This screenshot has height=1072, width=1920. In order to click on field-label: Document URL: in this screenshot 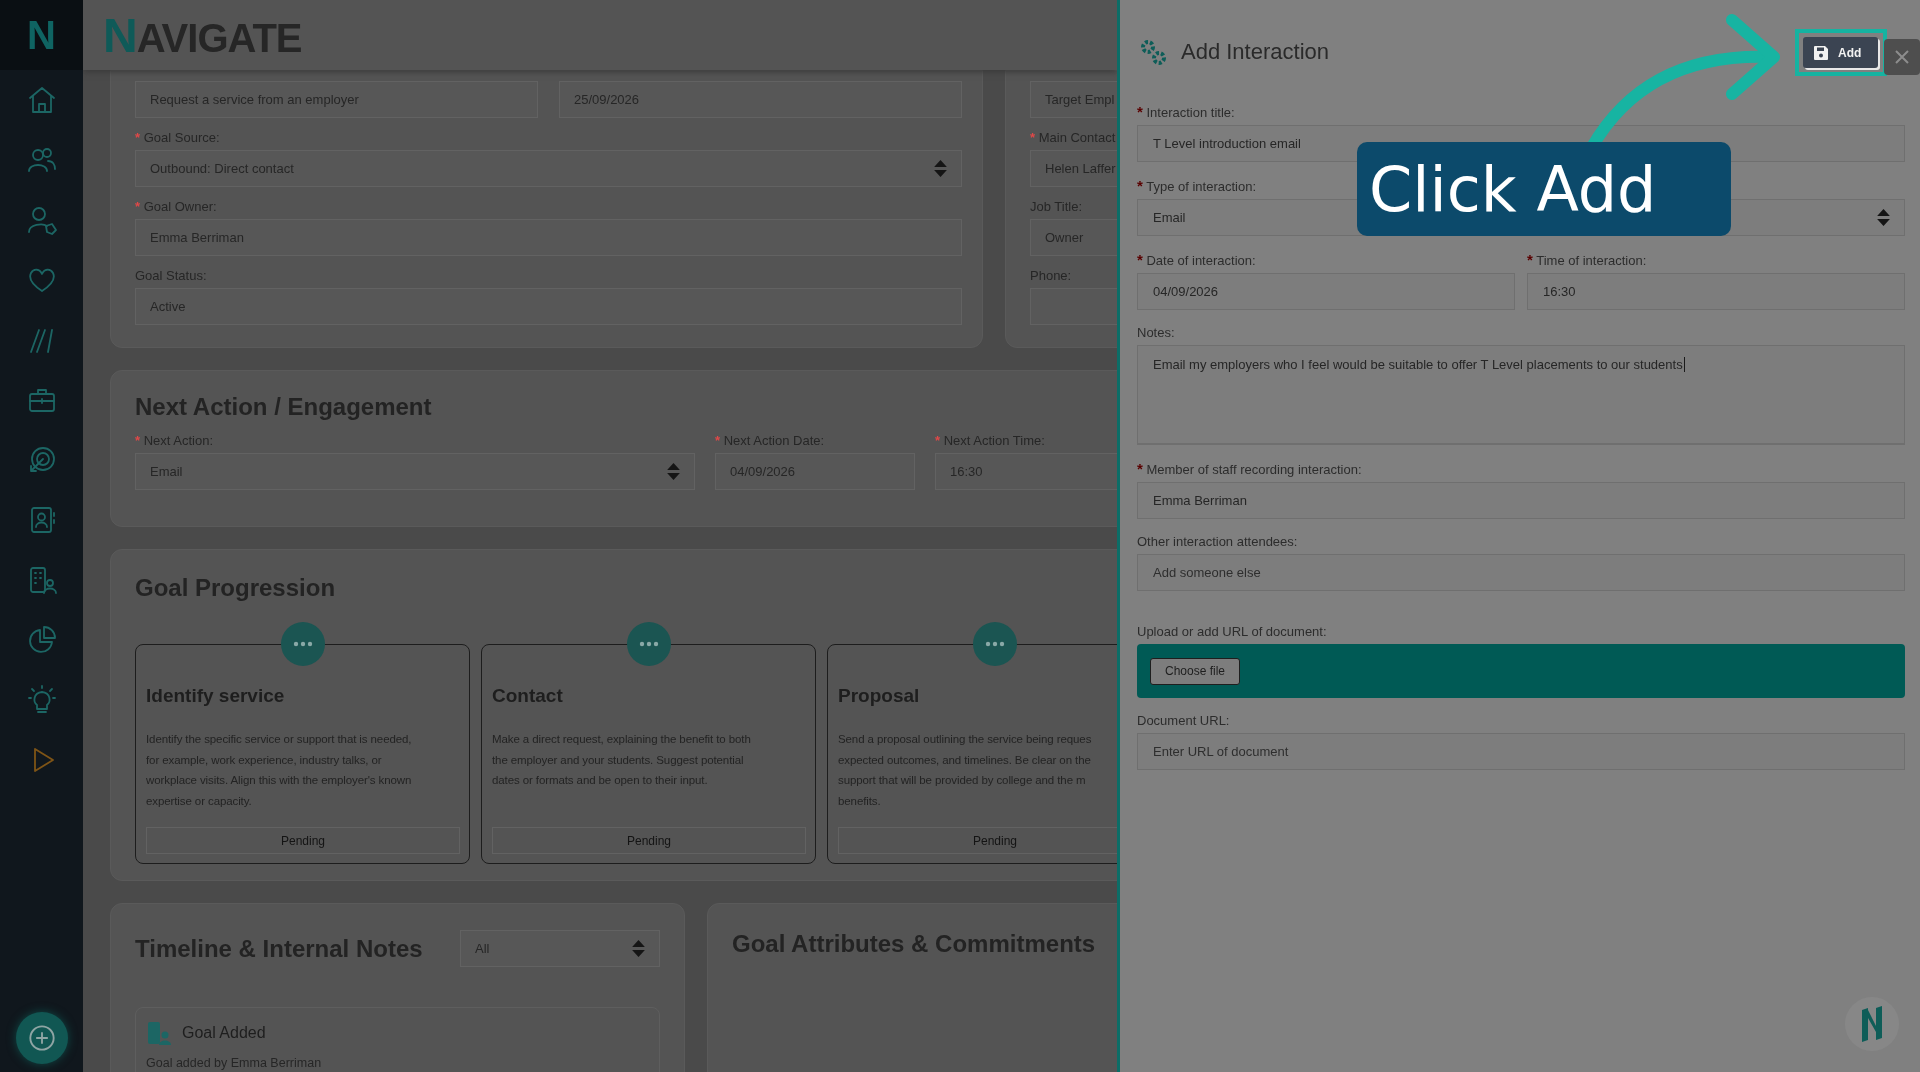, I will do `click(1184, 720)`.